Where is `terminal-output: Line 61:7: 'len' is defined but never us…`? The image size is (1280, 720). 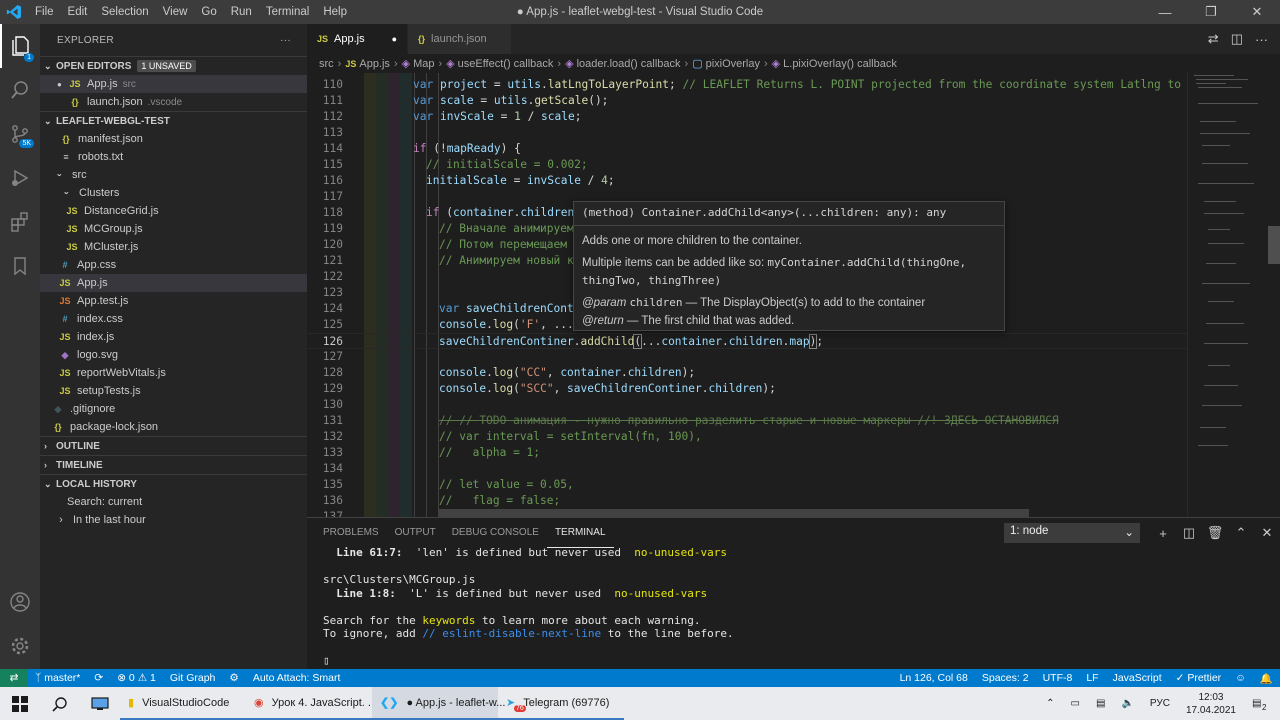 terminal-output: Line 61:7: 'len' is defined but never us… is located at coordinates (528, 607).